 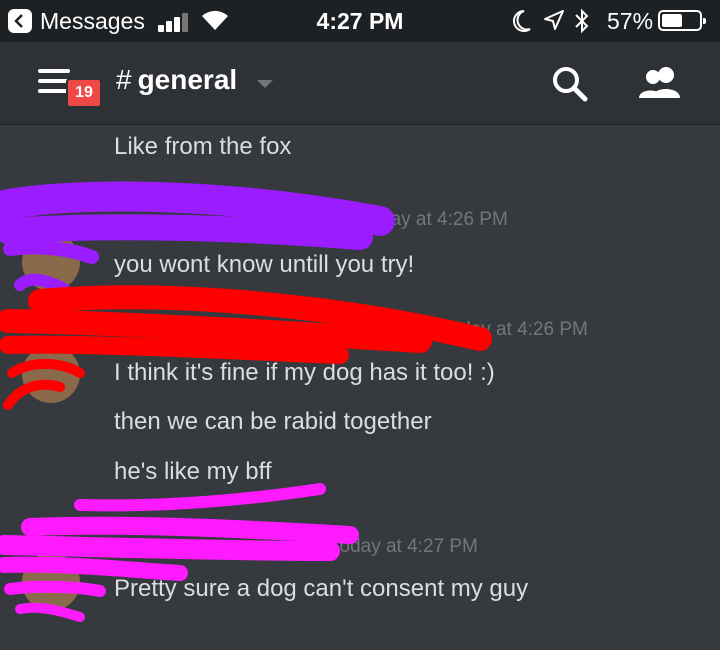 I want to click on chevron-down-icon, so click(x=265, y=84).